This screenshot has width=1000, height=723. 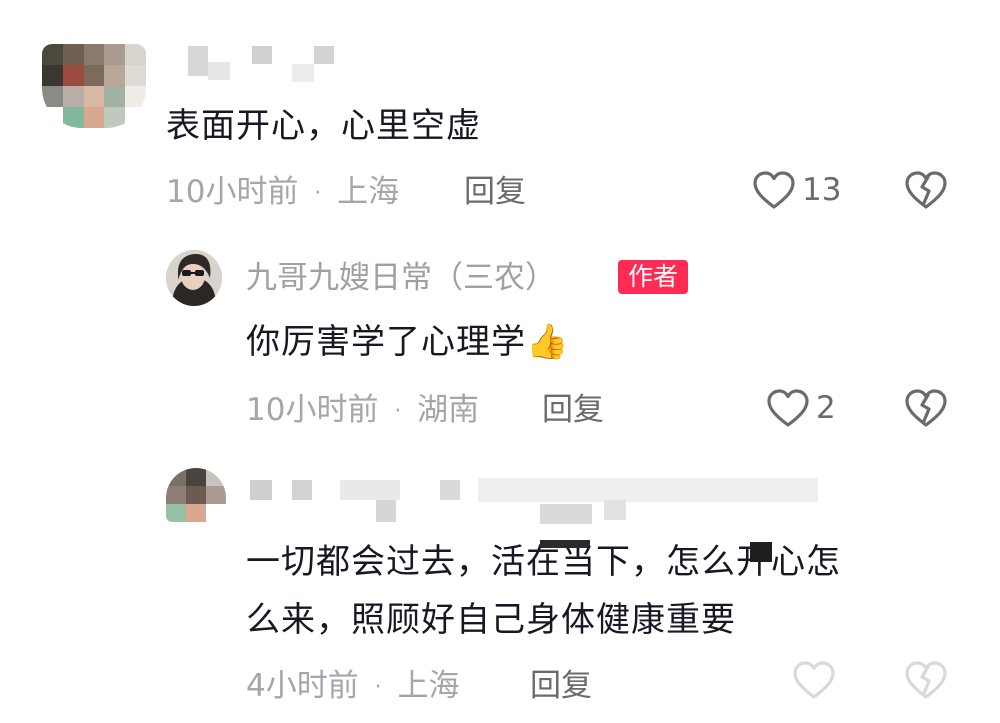 I want to click on comment-time: 10小时前 · 上海, so click(x=283, y=192).